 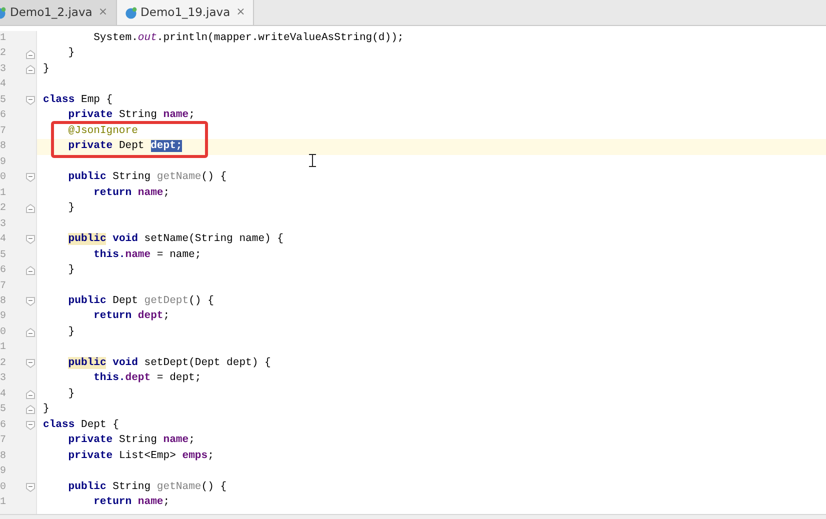 I want to click on code-line: public Dept getDept() {, so click(x=141, y=301).